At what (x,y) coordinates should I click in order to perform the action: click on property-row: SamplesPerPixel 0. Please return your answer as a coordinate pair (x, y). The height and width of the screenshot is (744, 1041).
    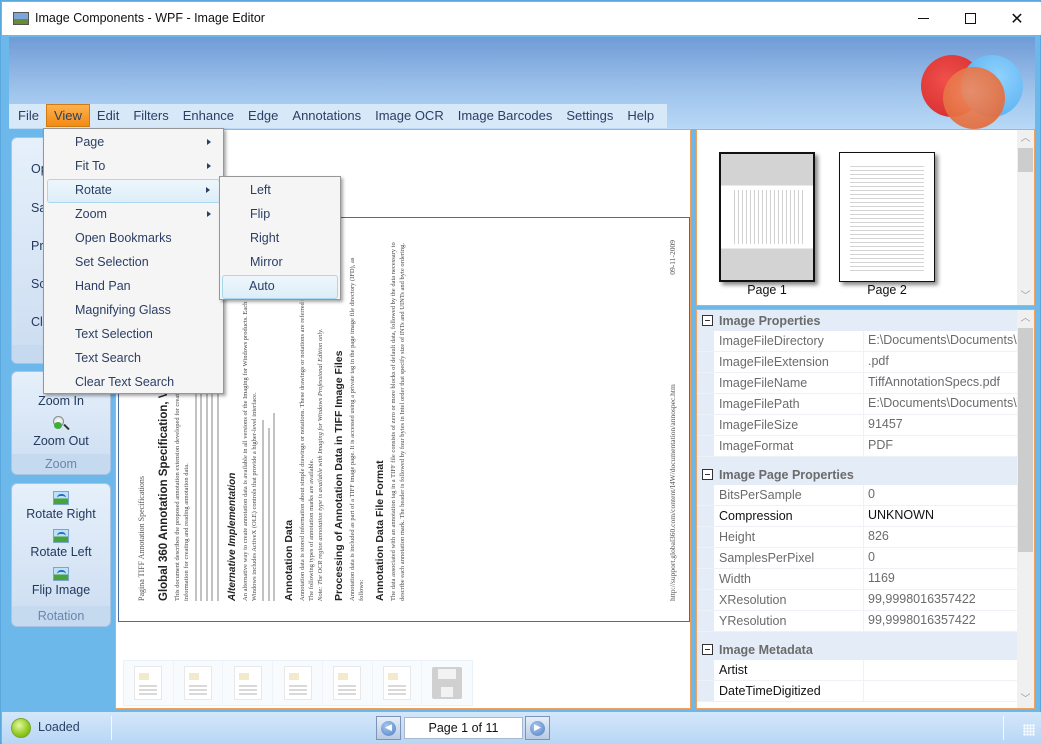
    Looking at the image, I should click on (857, 558).